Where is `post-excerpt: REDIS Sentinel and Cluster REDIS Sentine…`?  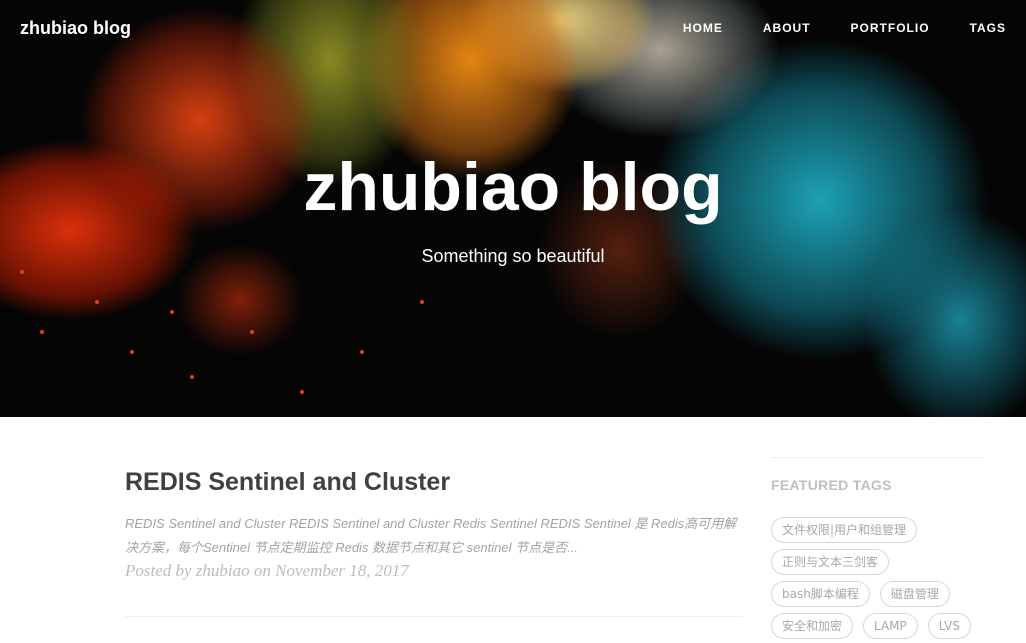 post-excerpt: REDIS Sentinel and Cluster REDIS Sentine… is located at coordinates (435, 536).